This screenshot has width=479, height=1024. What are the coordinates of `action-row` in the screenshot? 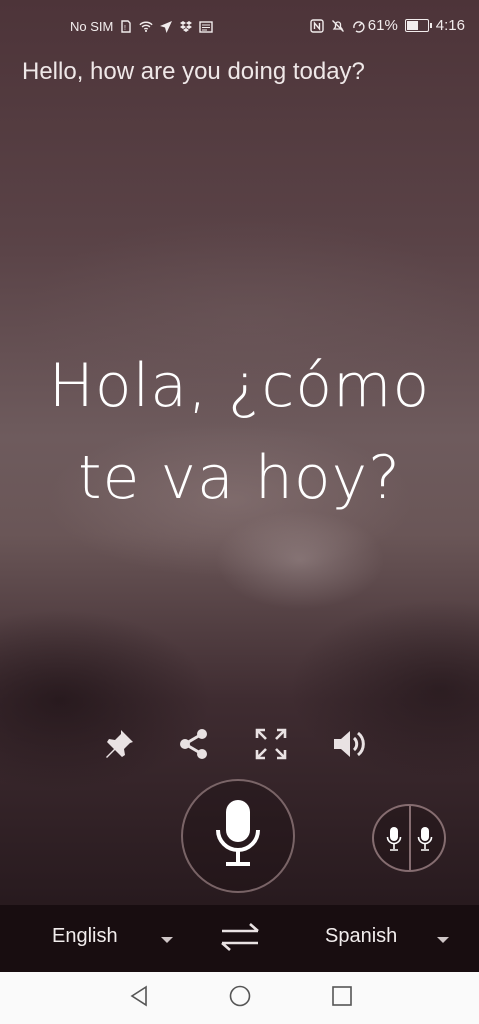 It's located at (239, 746).